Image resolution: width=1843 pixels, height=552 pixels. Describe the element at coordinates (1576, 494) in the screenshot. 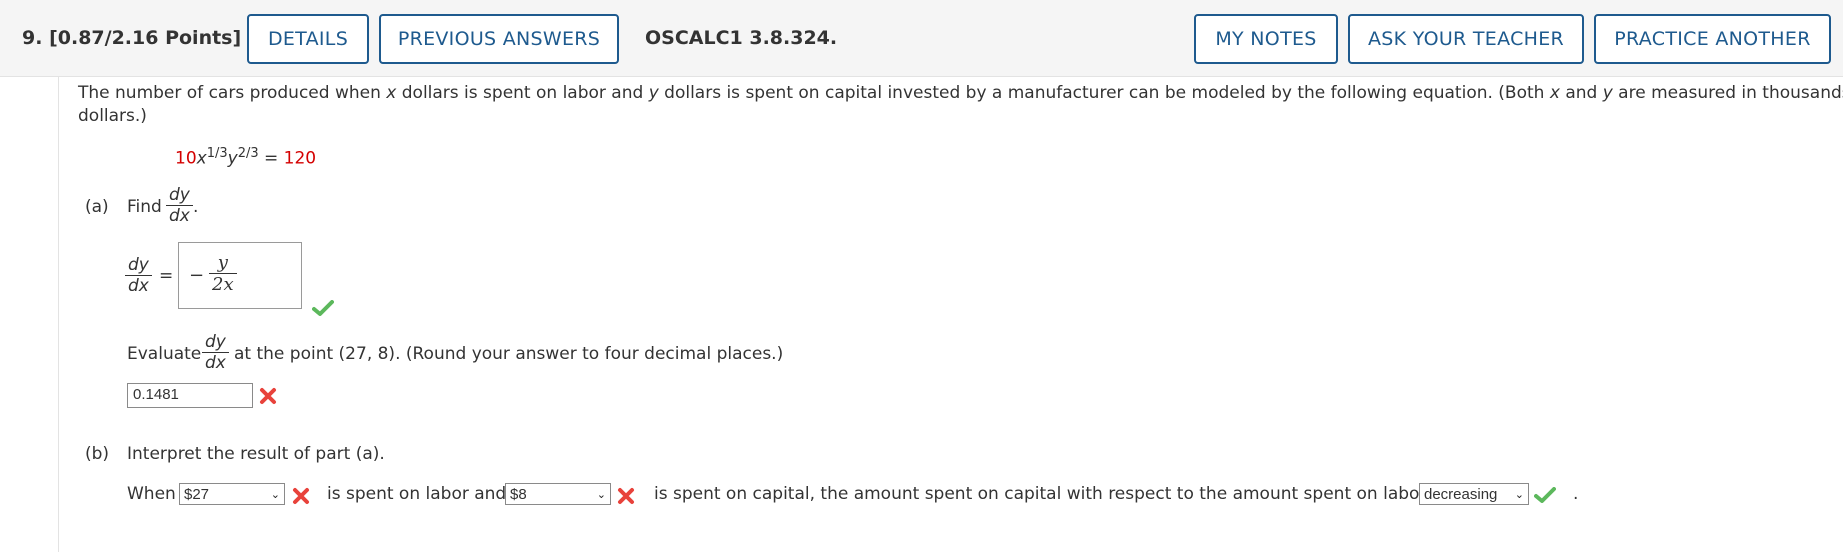

I see `sentence-period: .` at that location.